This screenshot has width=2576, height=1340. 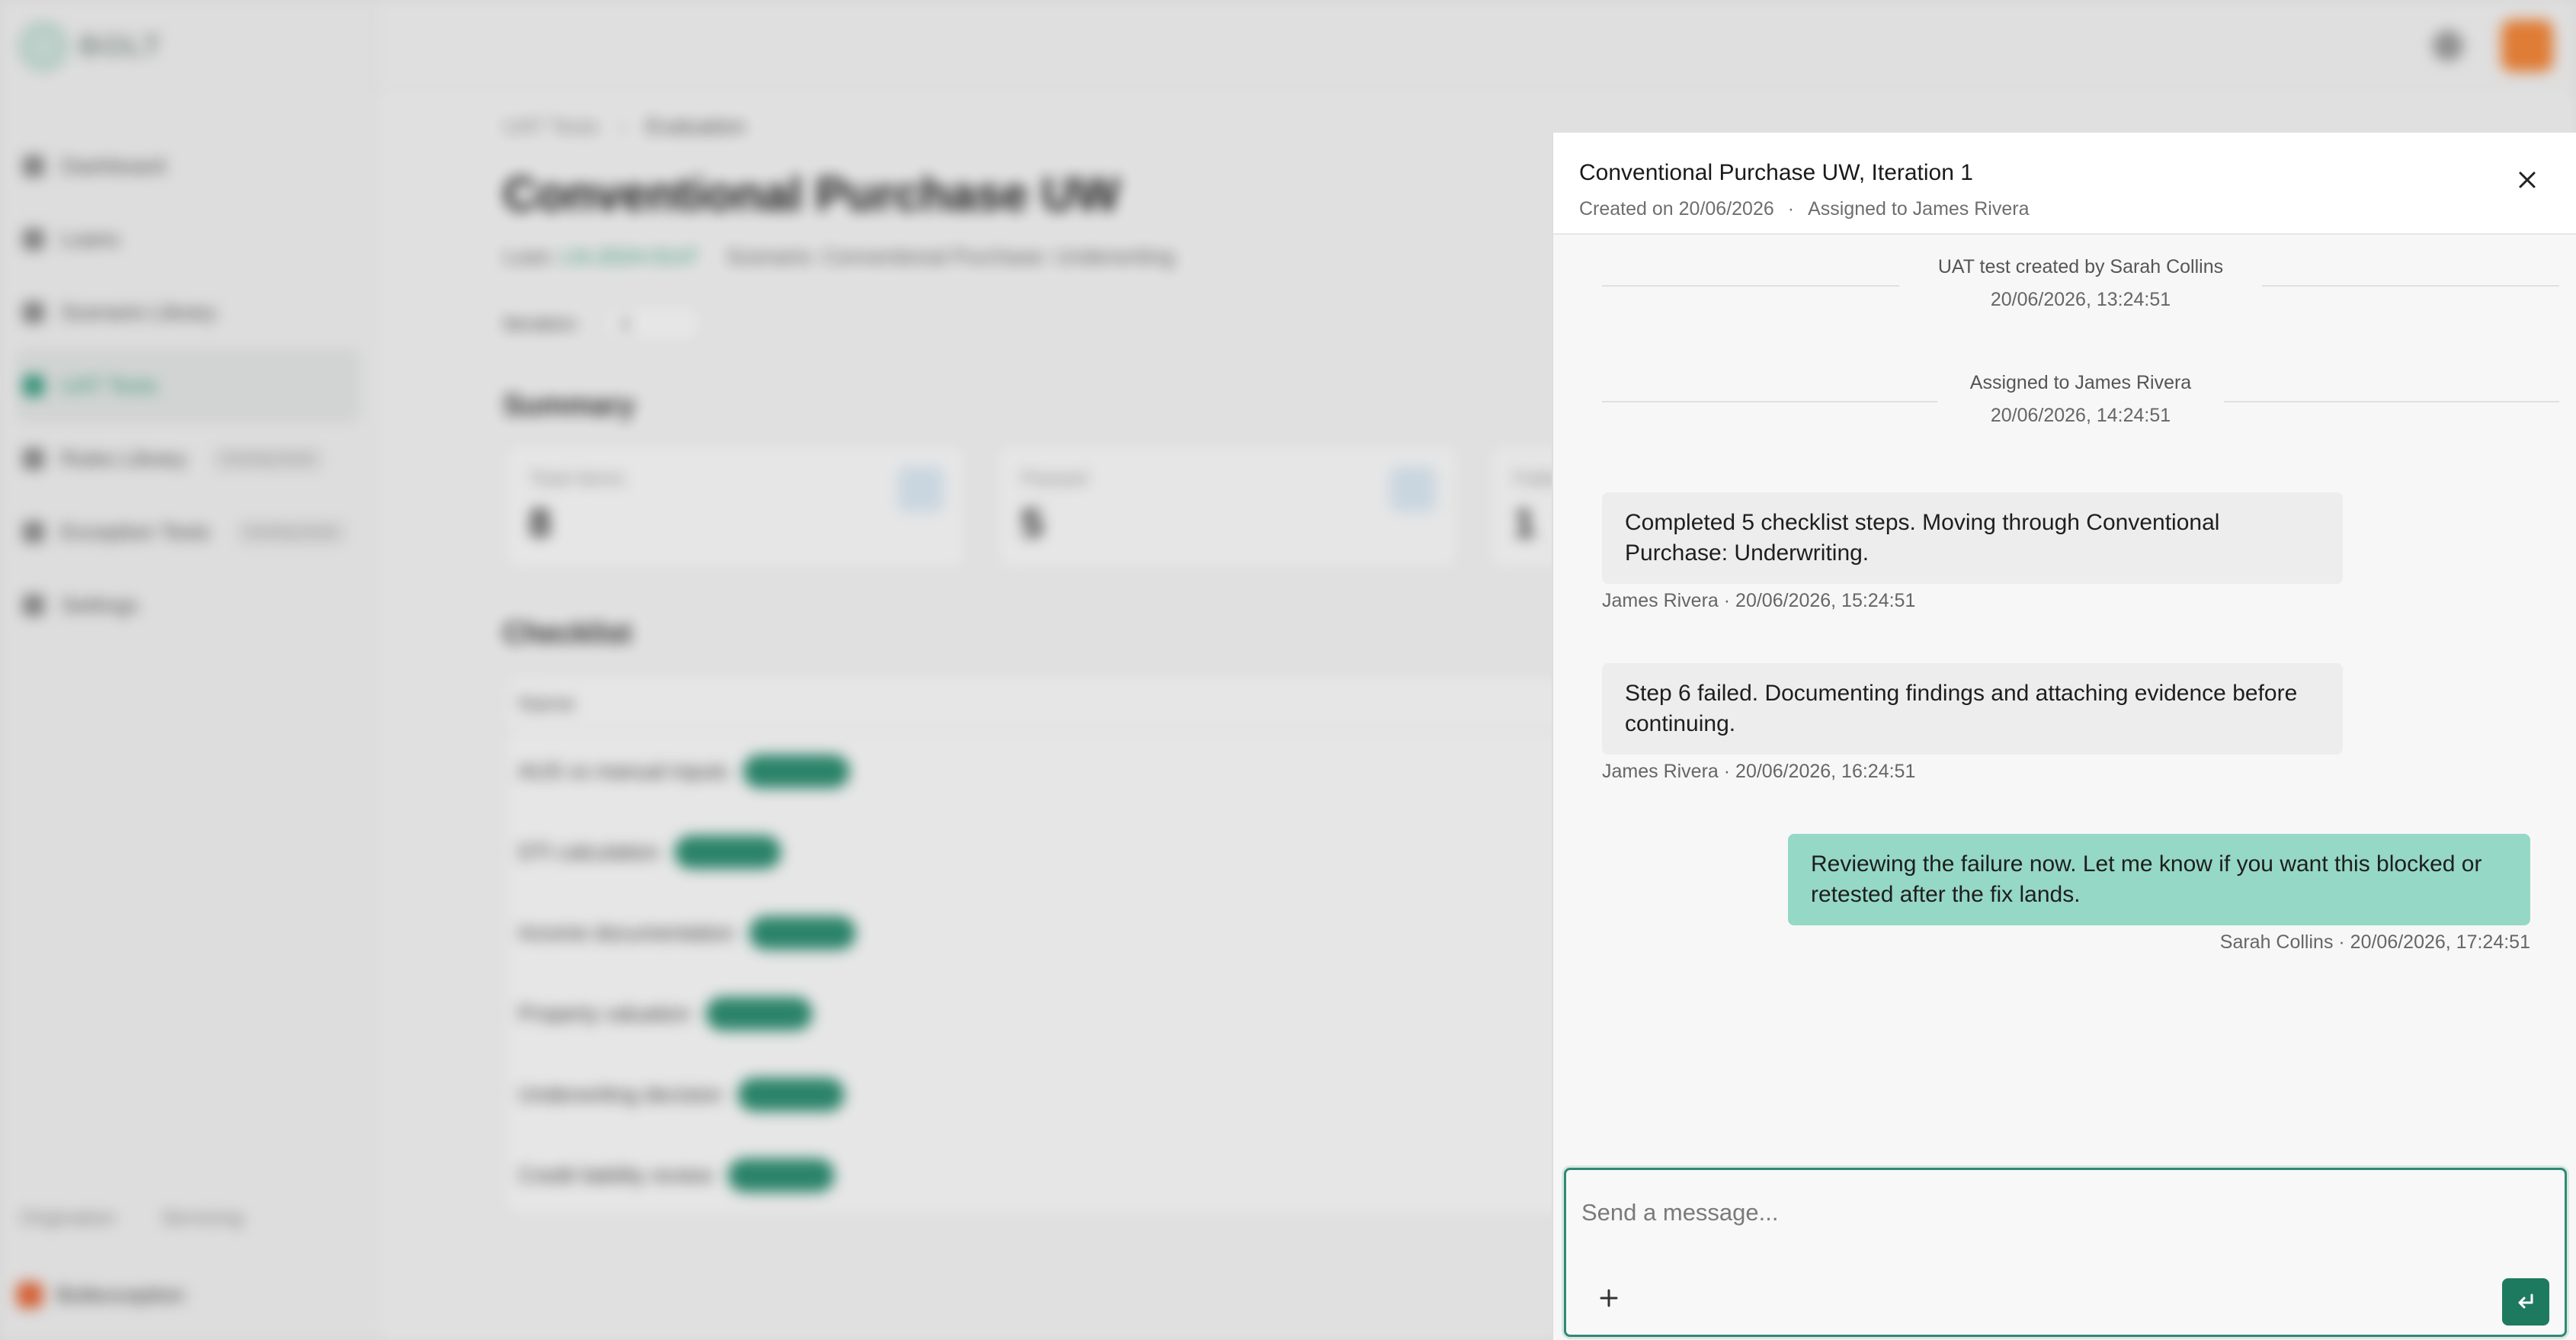 I want to click on close-button, so click(x=2527, y=180).